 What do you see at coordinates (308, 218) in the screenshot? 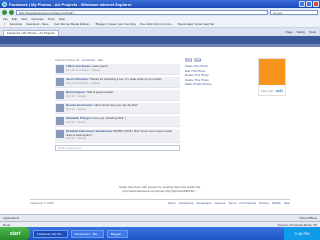
I see `chat-button: Chat (Offline)` at bounding box center [308, 218].